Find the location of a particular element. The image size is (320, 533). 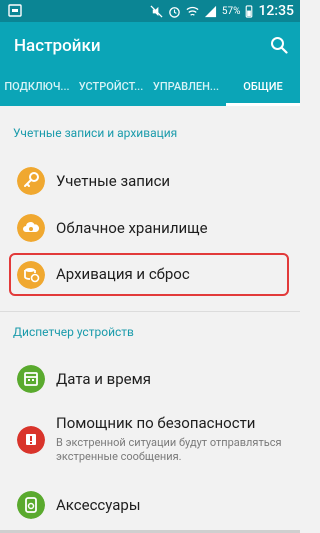

accessory-icon is located at coordinates (31, 505).